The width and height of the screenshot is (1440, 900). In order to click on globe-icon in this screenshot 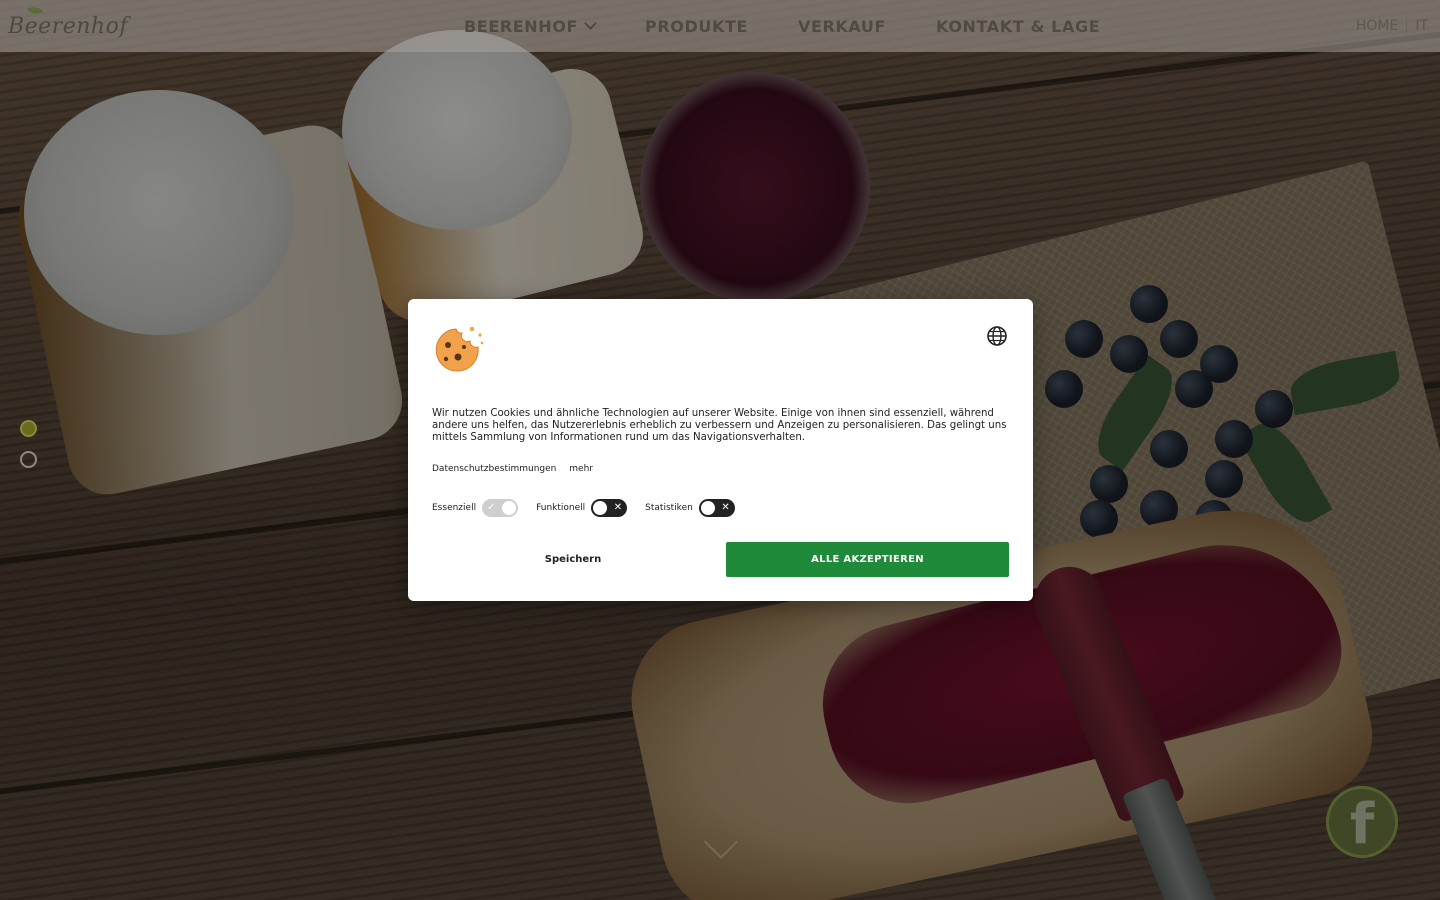, I will do `click(997, 336)`.